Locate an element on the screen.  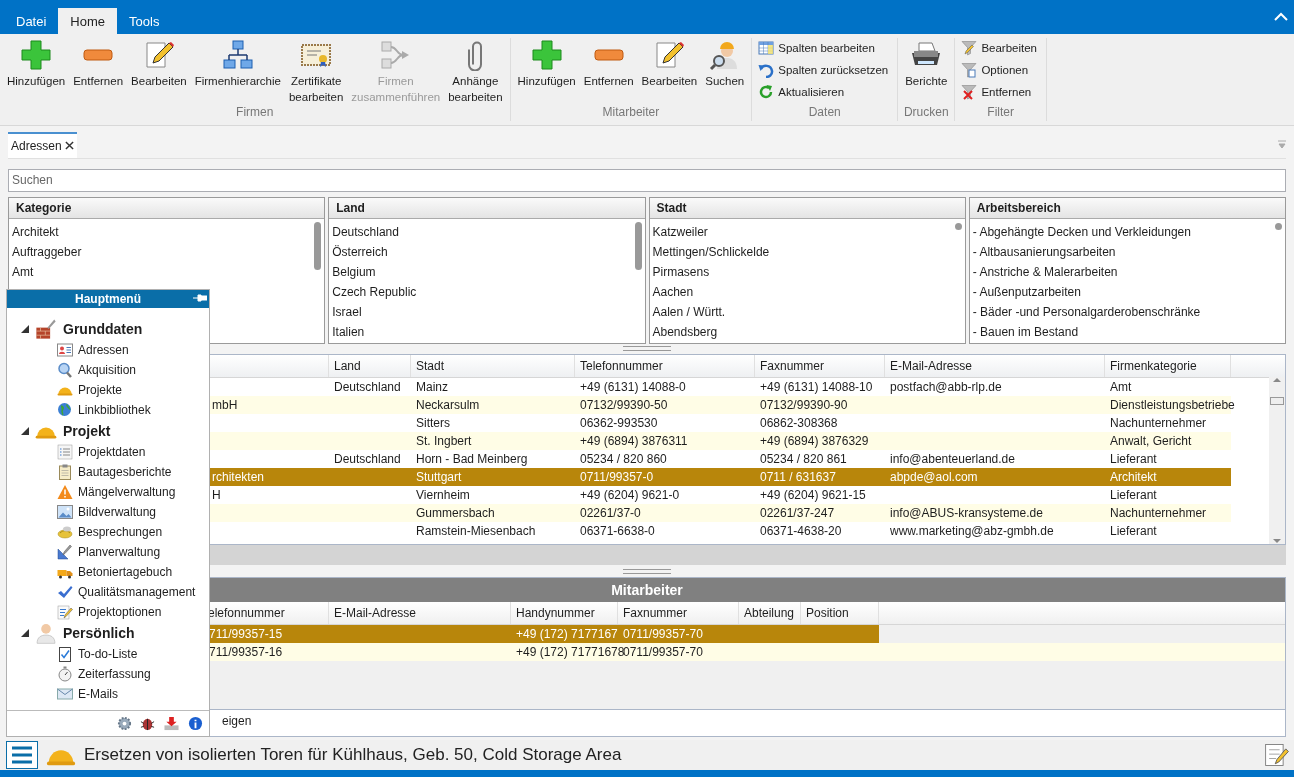
menu-tab: Home is located at coordinates (88, 21).